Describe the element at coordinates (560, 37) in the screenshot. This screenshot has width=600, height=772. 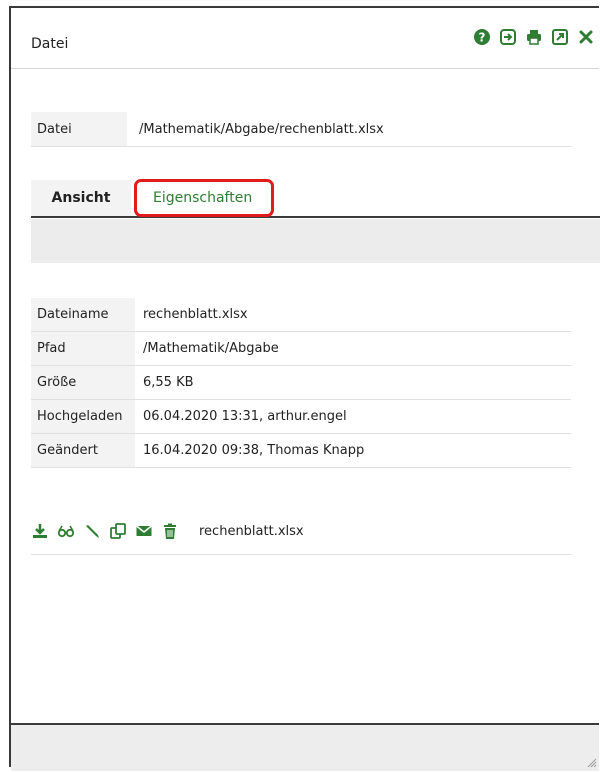
I see `external-link-icon` at that location.